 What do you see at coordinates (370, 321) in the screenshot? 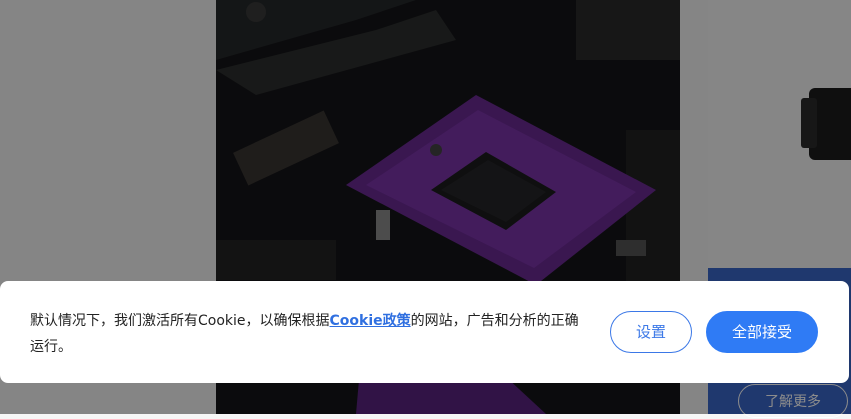
I see `cookie-policy-link: Cookie政策` at bounding box center [370, 321].